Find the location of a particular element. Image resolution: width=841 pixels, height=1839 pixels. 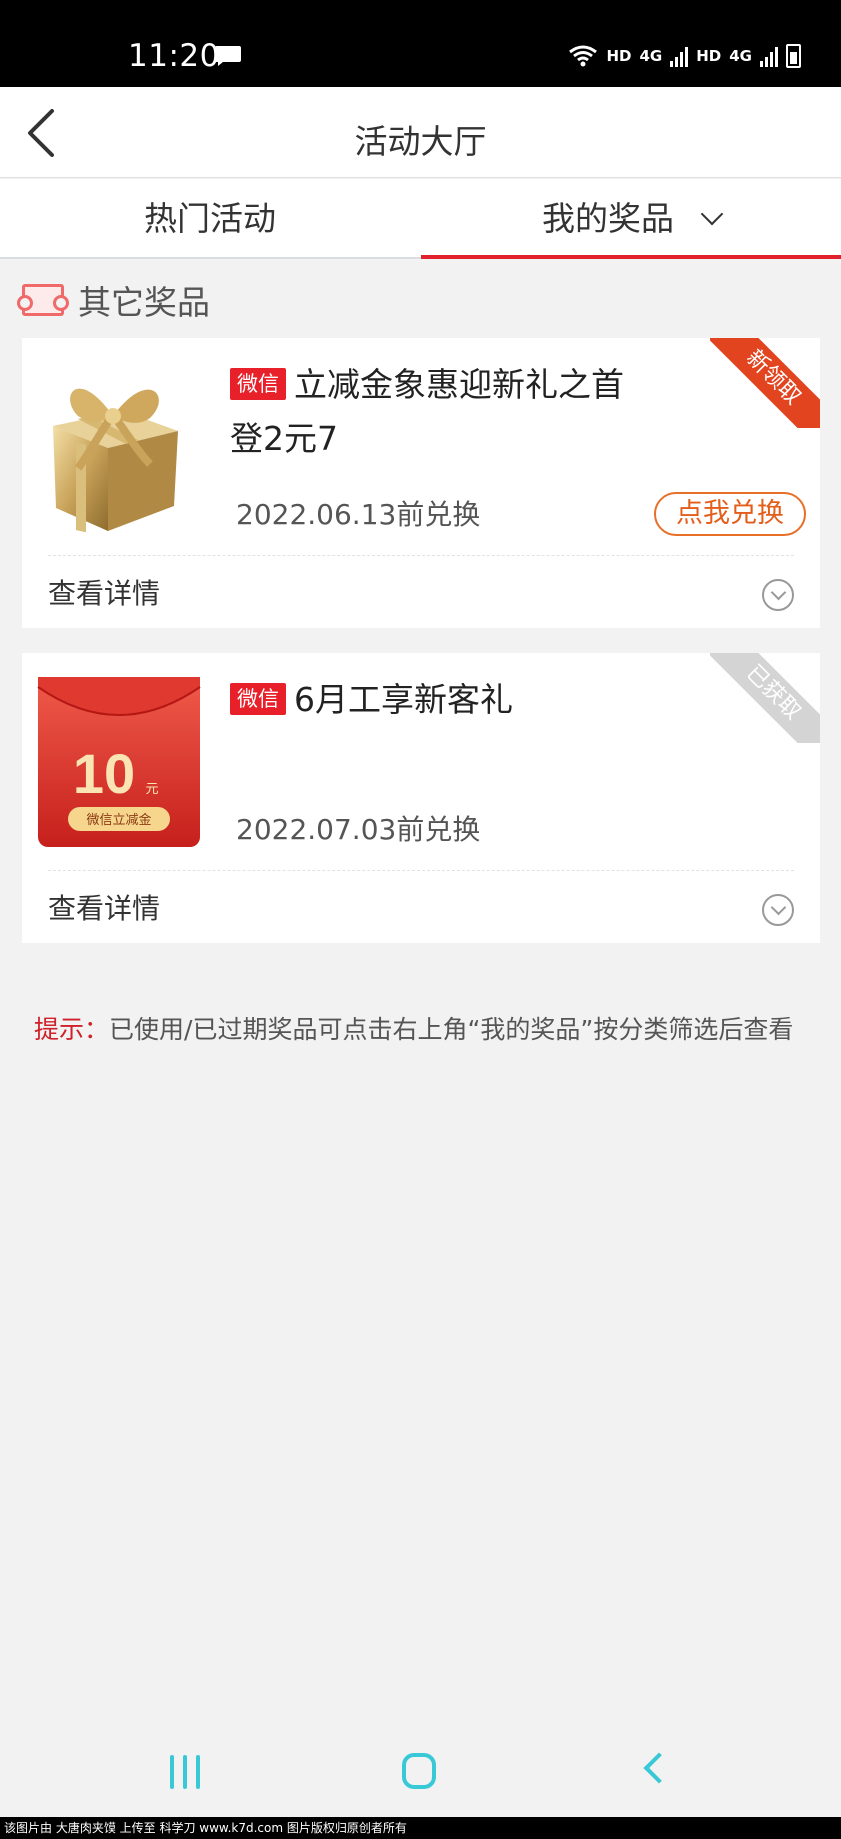

tab-label: 我的奖品 is located at coordinates (608, 218).